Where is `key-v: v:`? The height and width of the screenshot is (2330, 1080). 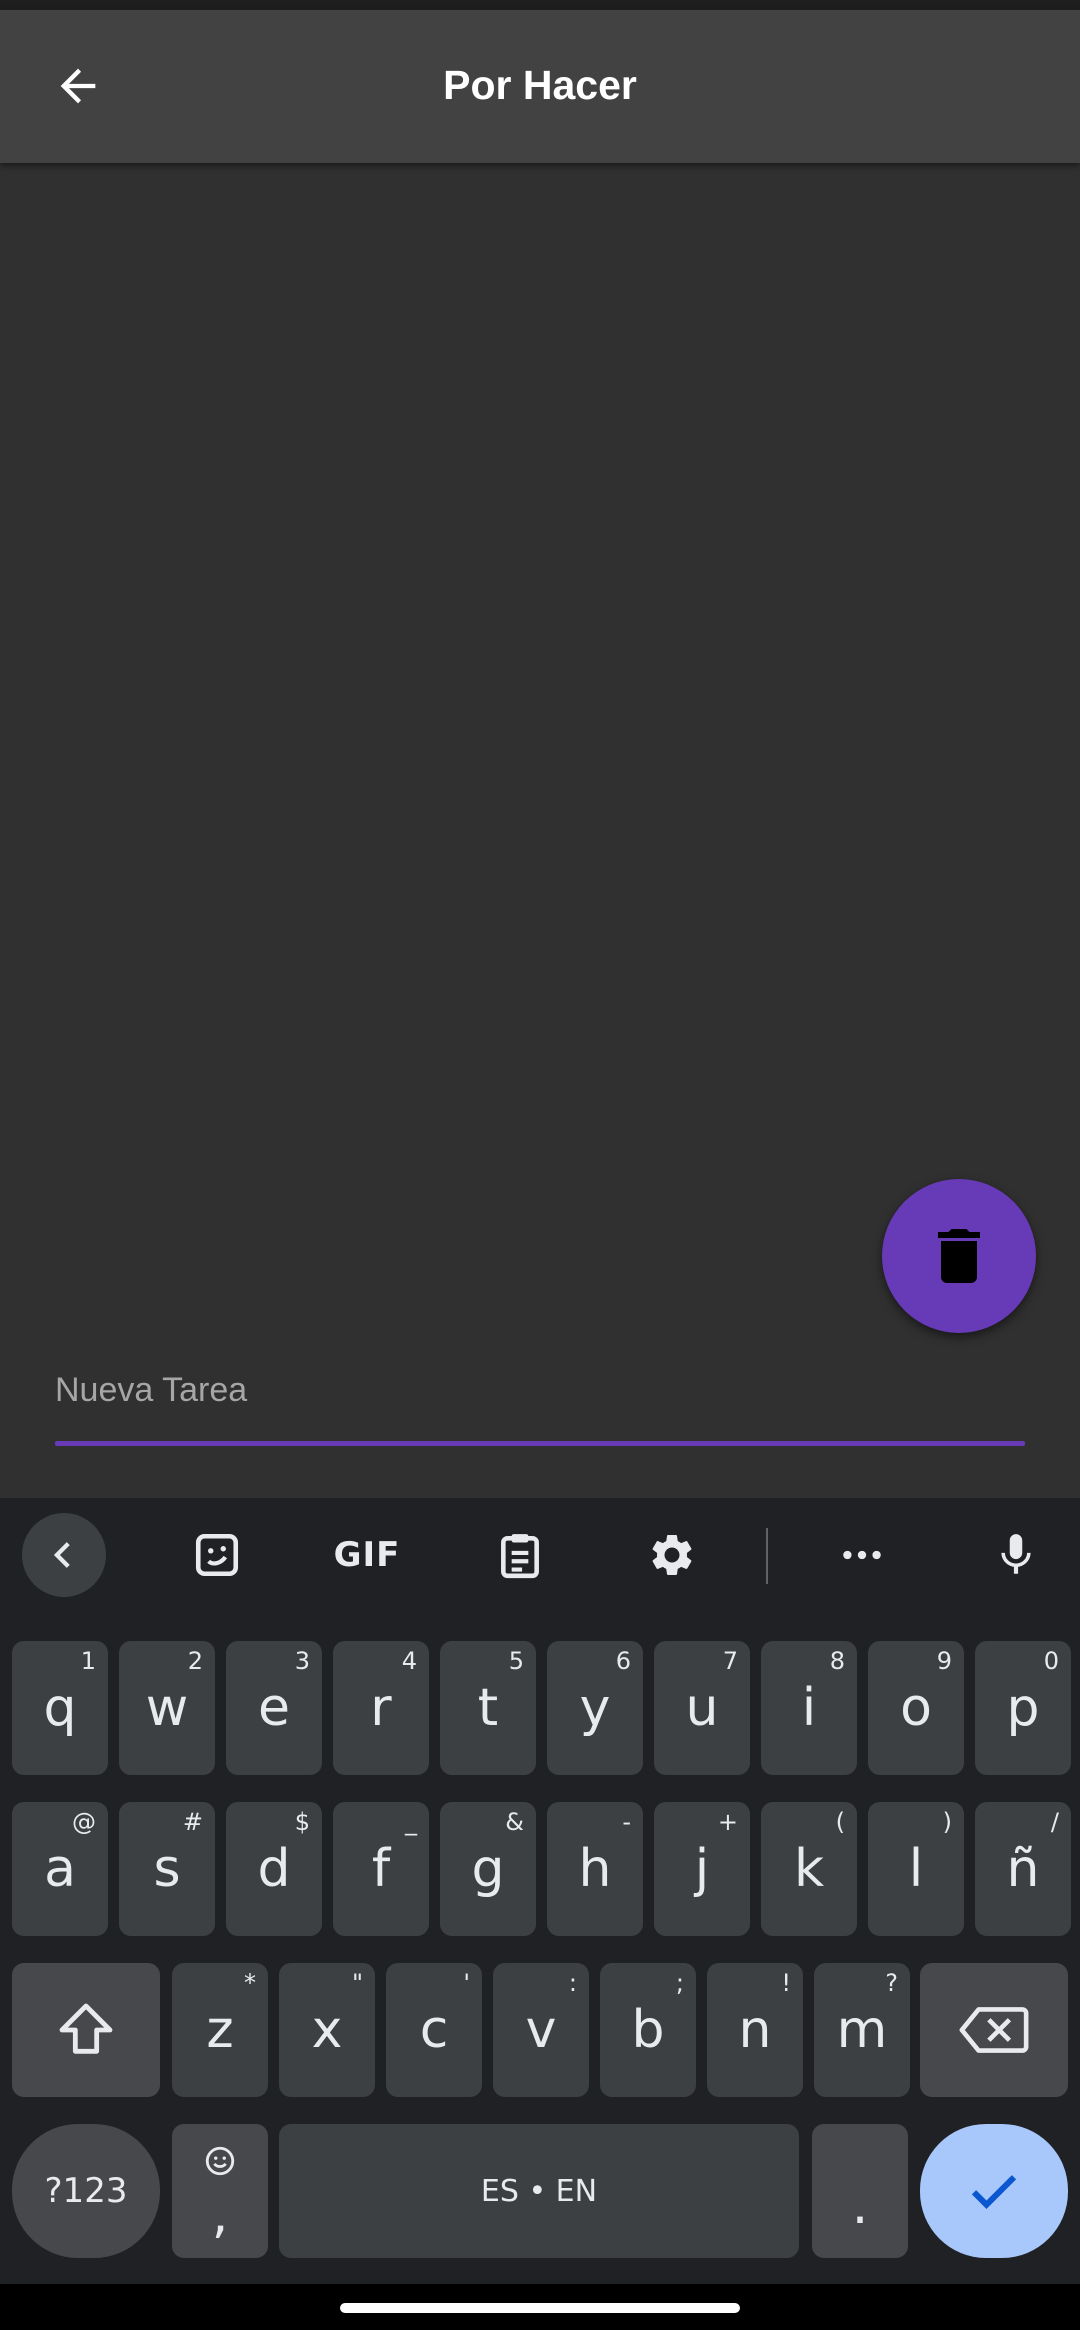
key-v: v: is located at coordinates (541, 2030).